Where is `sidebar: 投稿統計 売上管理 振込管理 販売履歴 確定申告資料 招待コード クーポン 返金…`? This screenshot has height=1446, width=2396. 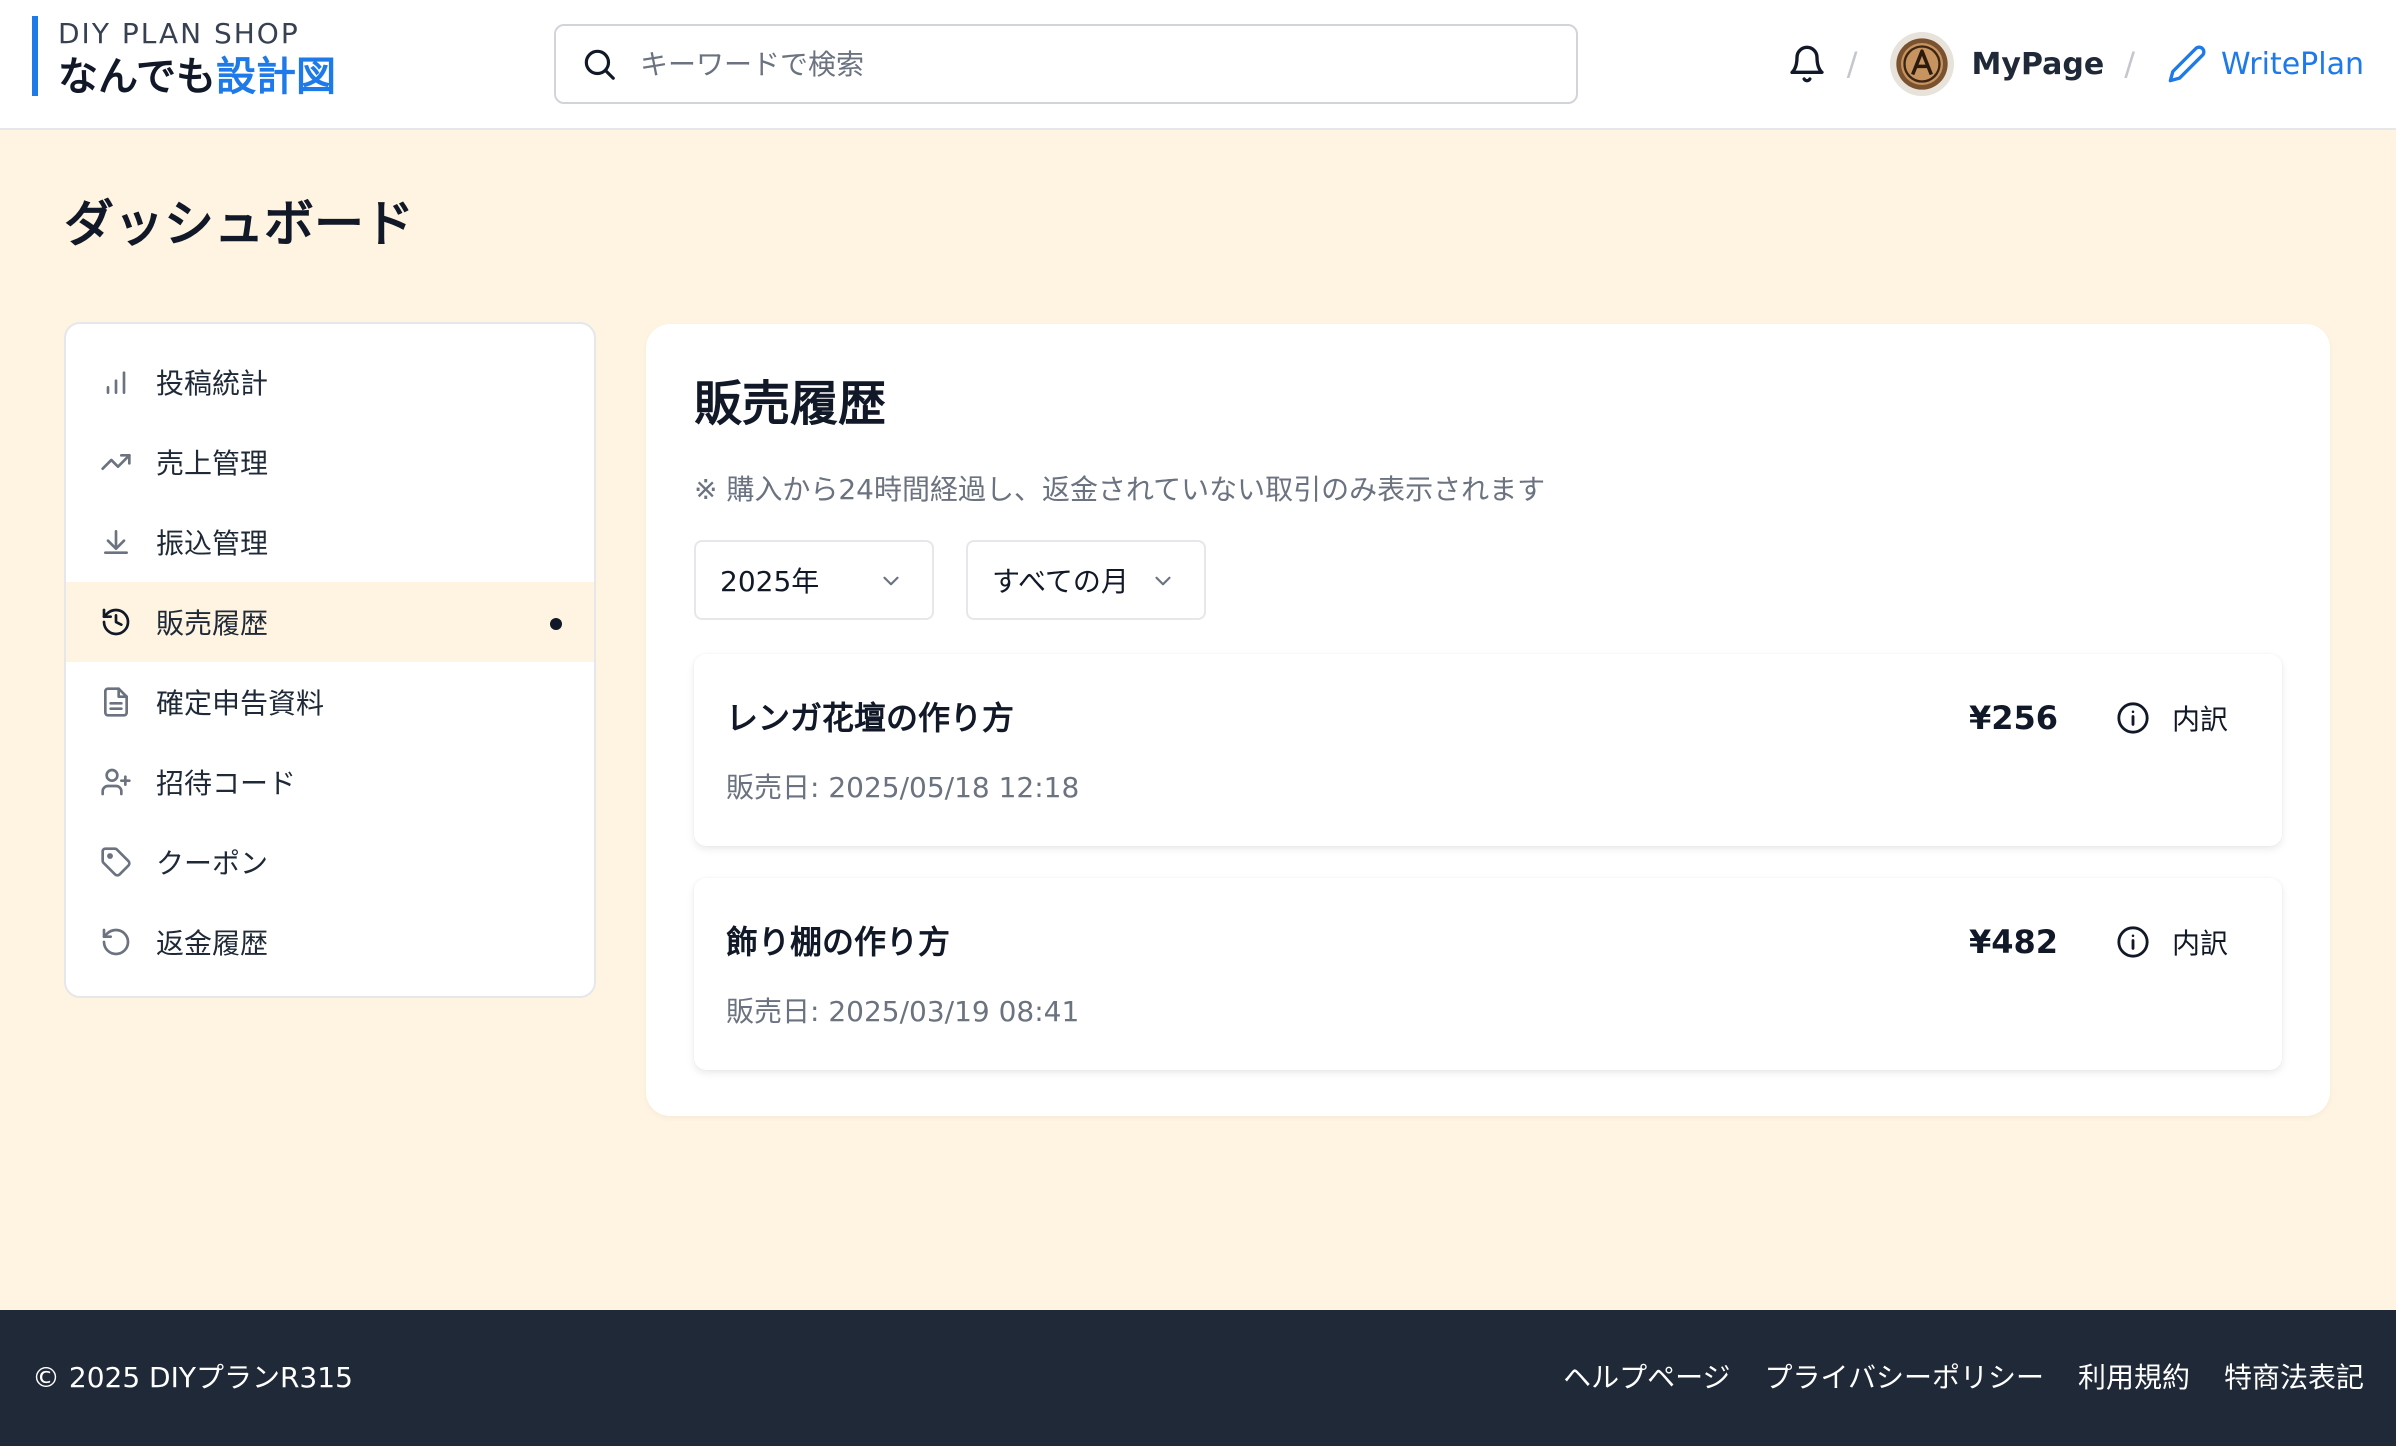 sidebar: 投稿統計 売上管理 振込管理 販売履歴 確定申告資料 招待コード クーポン 返金… is located at coordinates (330, 660).